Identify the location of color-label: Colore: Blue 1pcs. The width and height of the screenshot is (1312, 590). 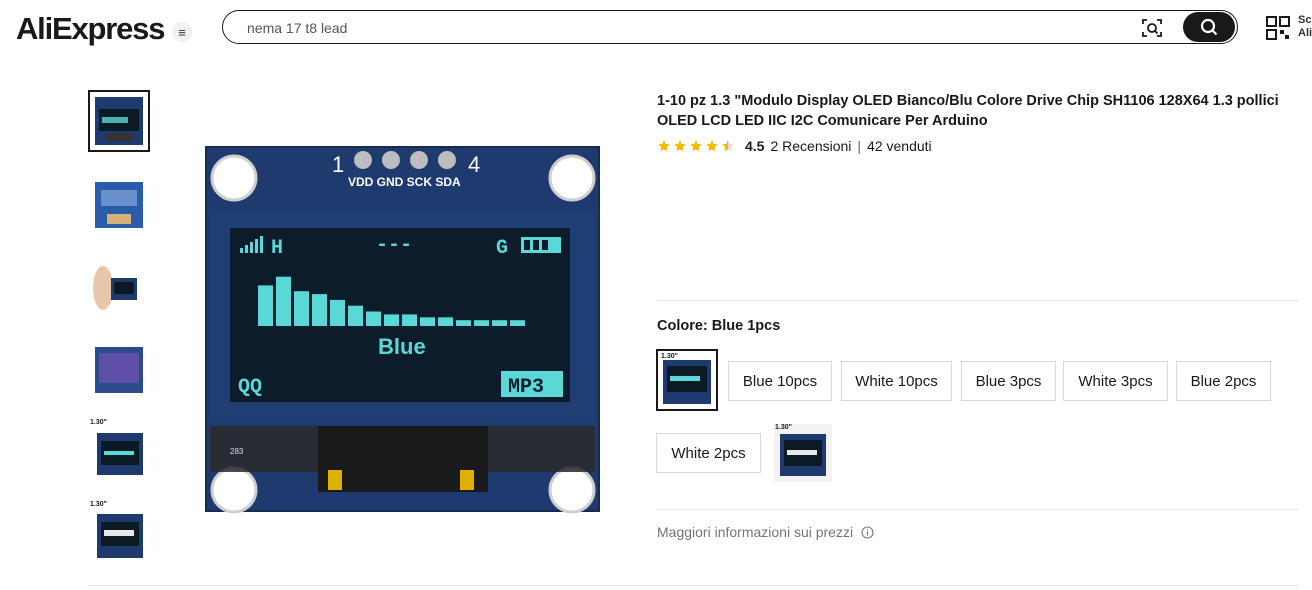
(719, 326).